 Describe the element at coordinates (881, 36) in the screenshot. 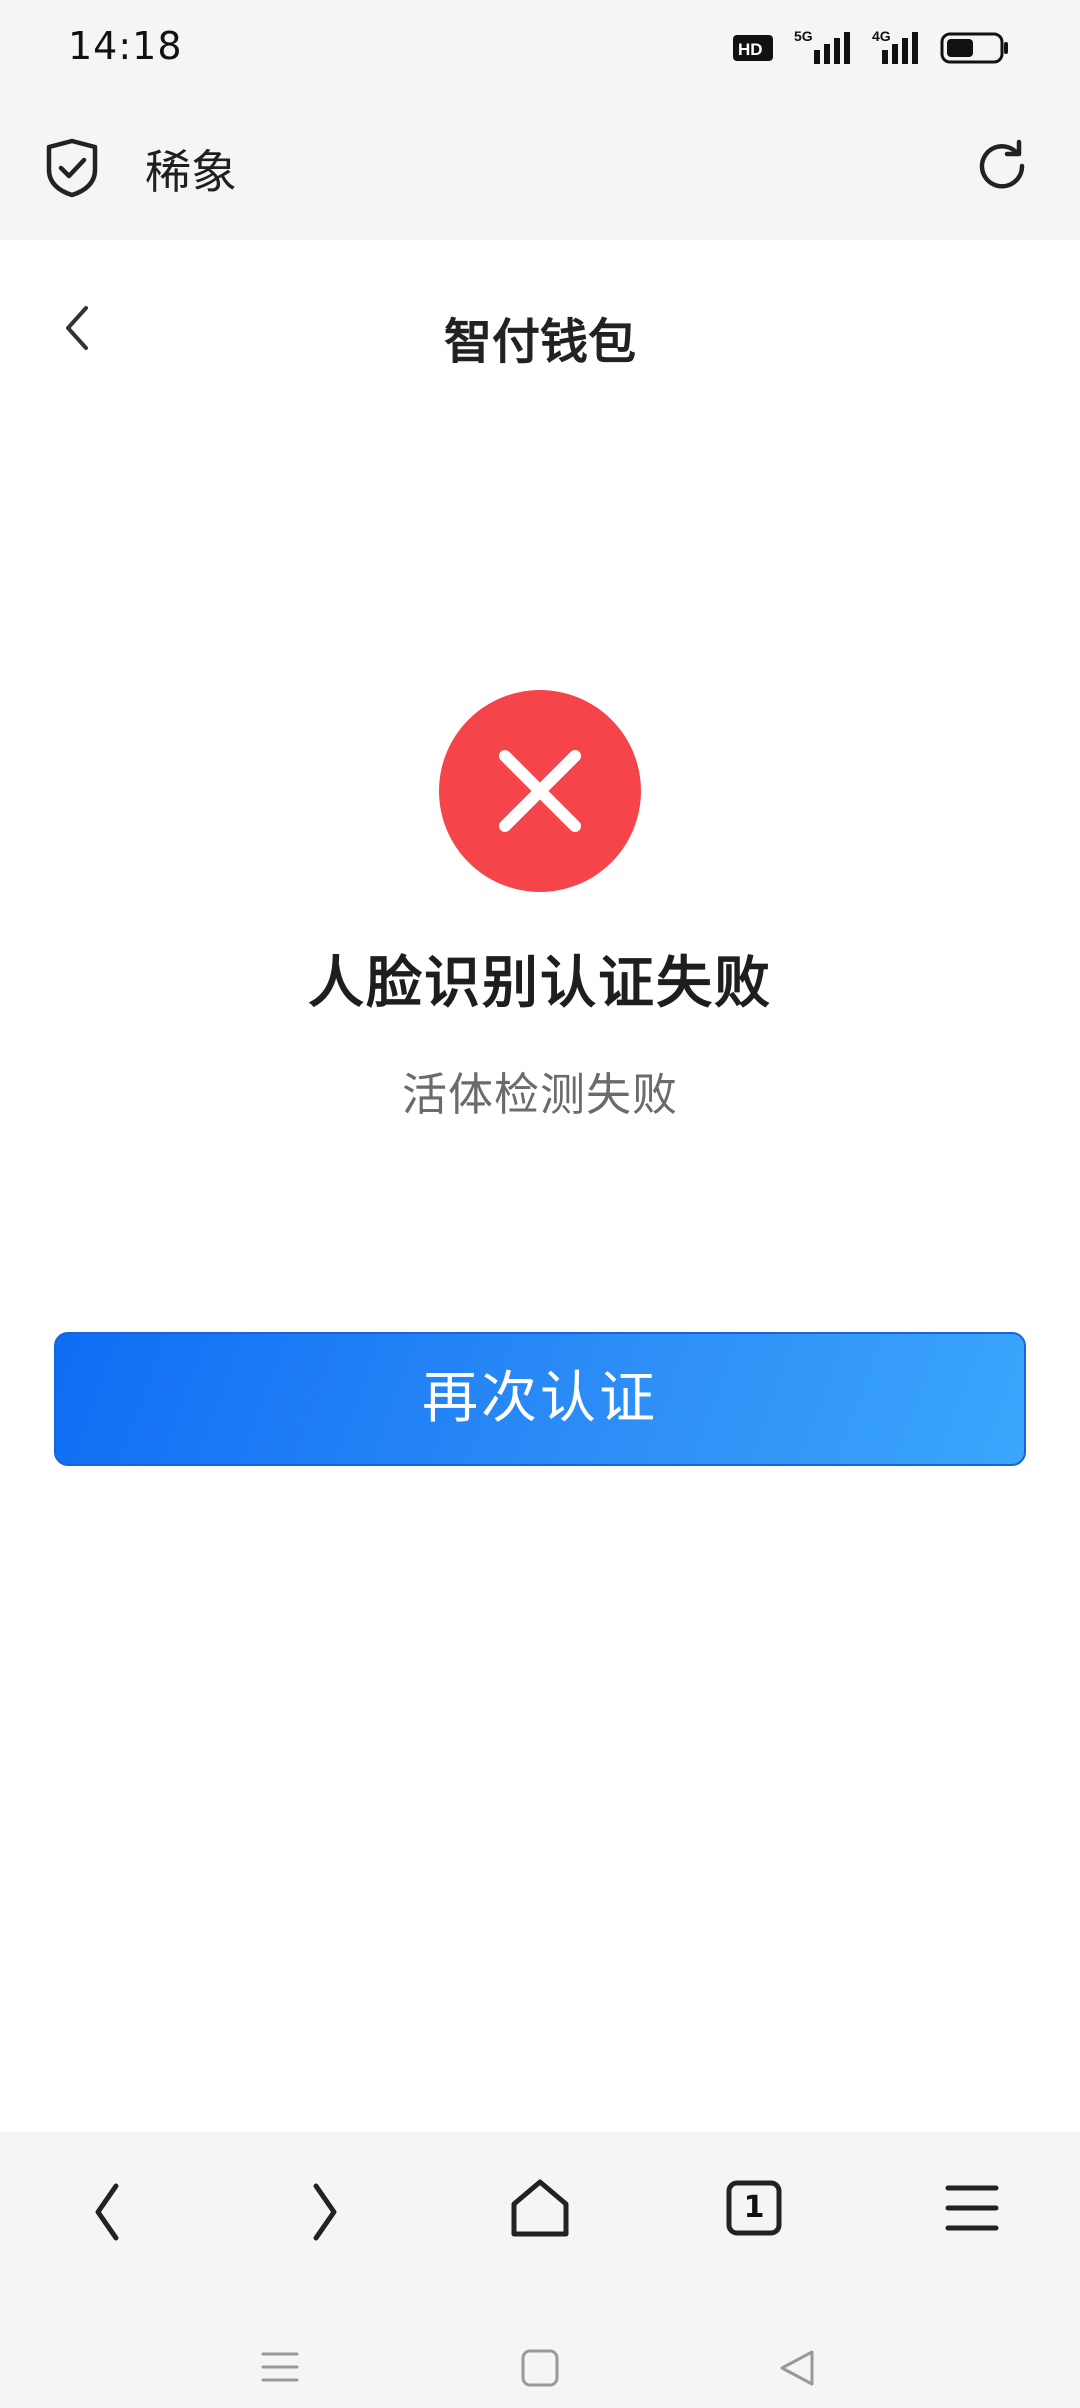

I see `svg-text: 4G` at that location.